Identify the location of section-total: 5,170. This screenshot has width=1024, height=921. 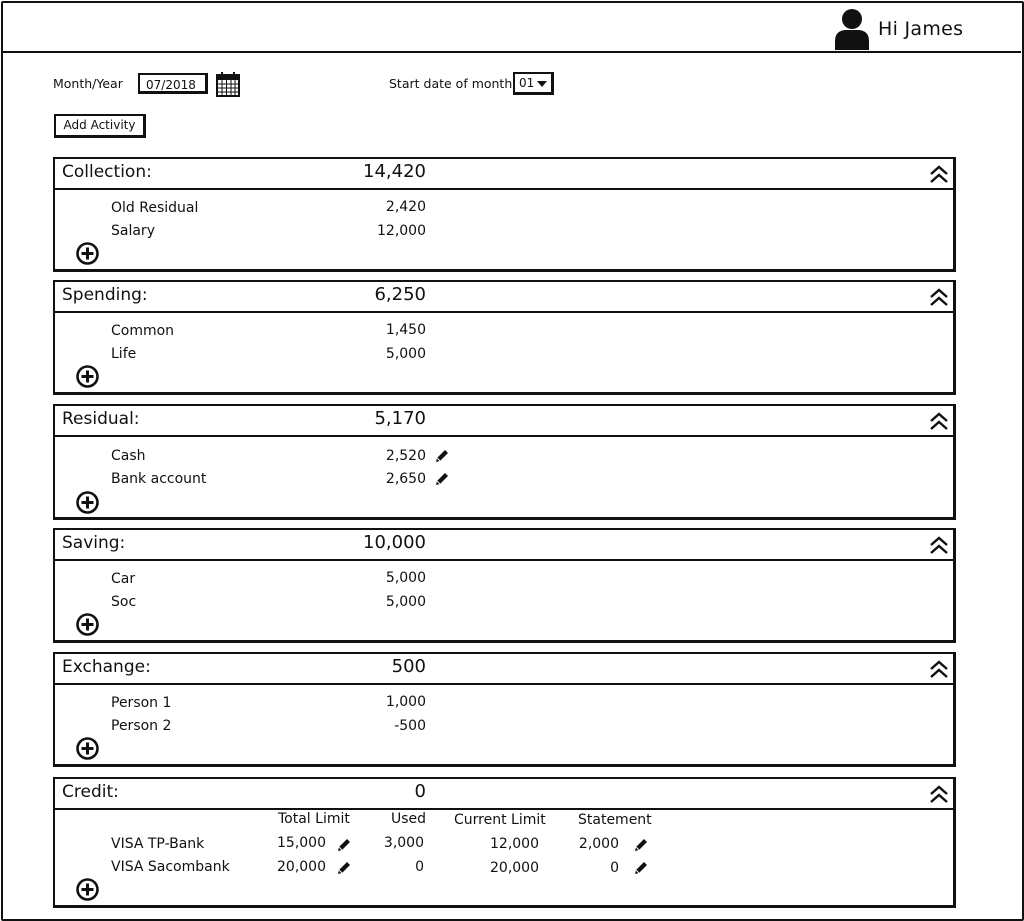
(400, 418).